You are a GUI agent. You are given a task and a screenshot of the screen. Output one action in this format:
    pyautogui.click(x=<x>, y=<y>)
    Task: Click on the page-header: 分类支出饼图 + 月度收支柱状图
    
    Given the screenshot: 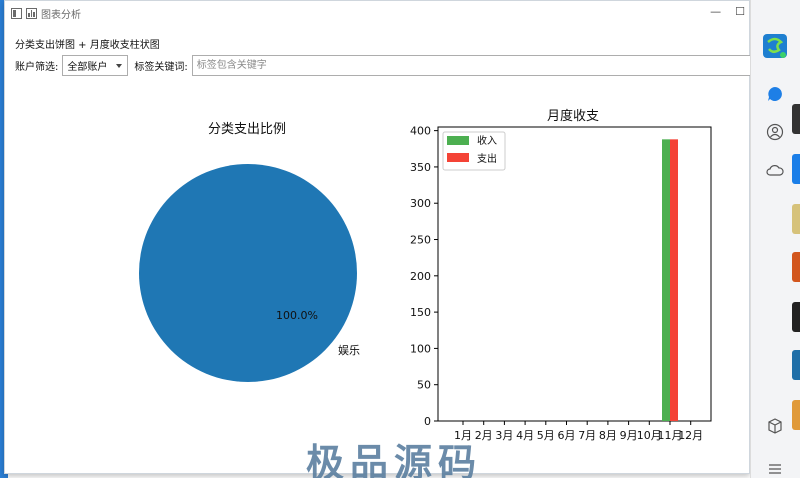 What is the action you would take?
    pyautogui.click(x=87, y=45)
    